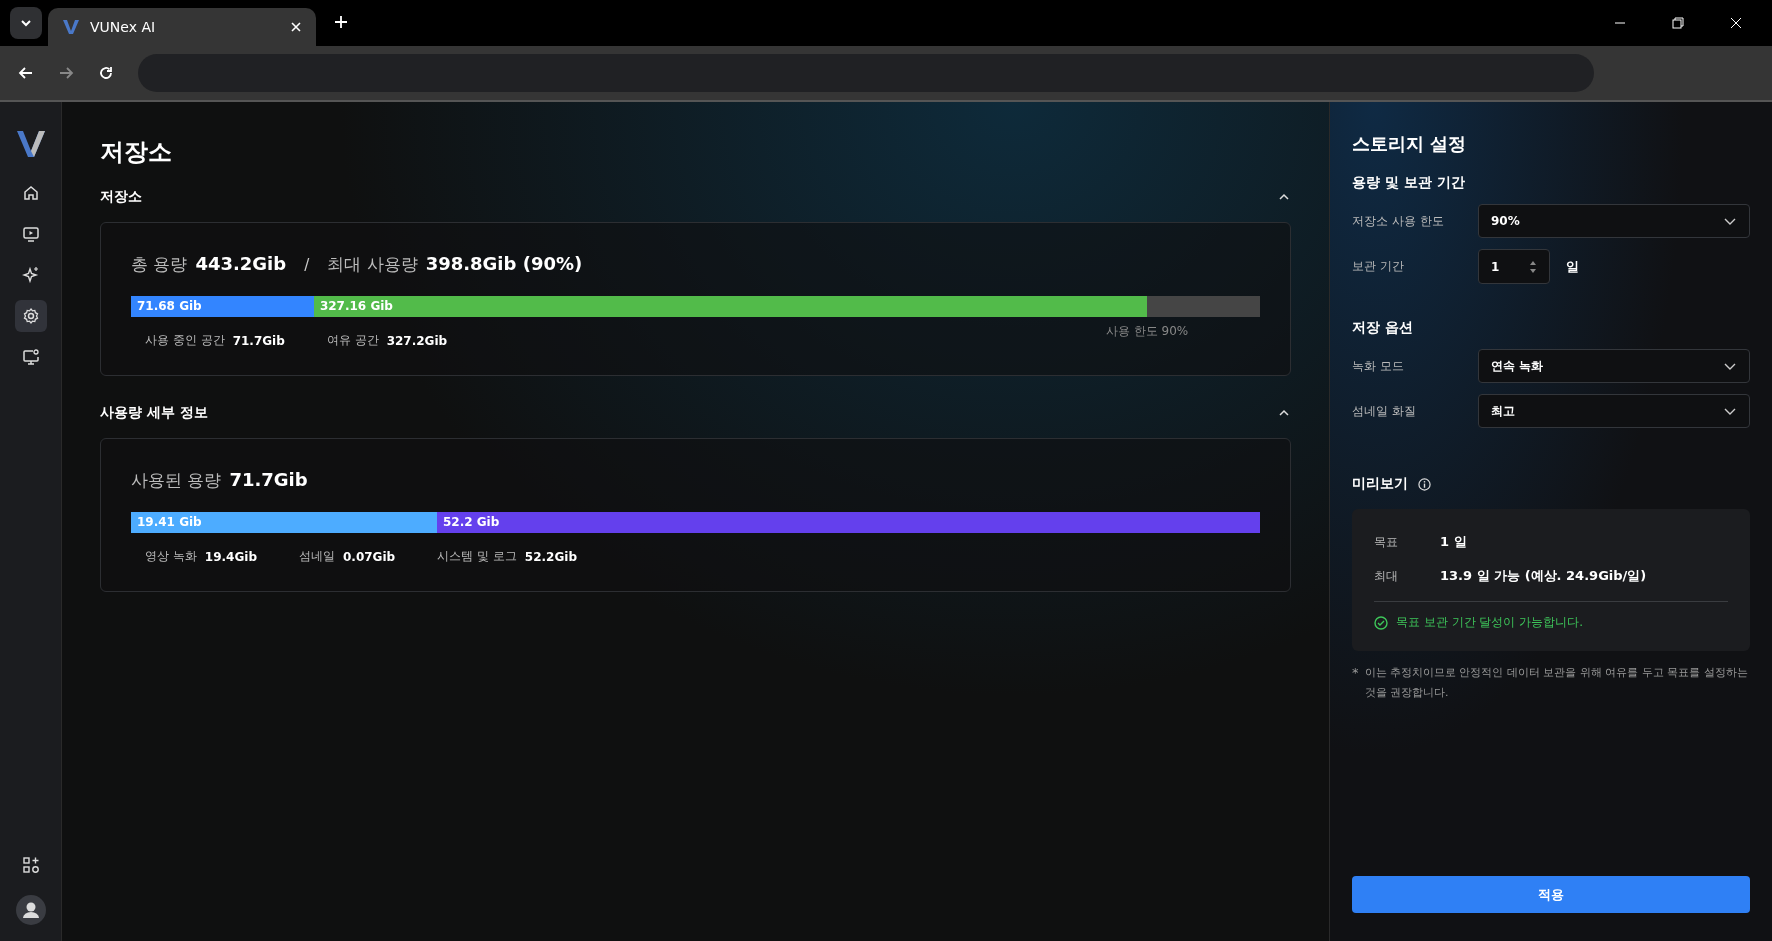  Describe the element at coordinates (258, 340) in the screenshot. I see `legend-value: 71.7Gib` at that location.